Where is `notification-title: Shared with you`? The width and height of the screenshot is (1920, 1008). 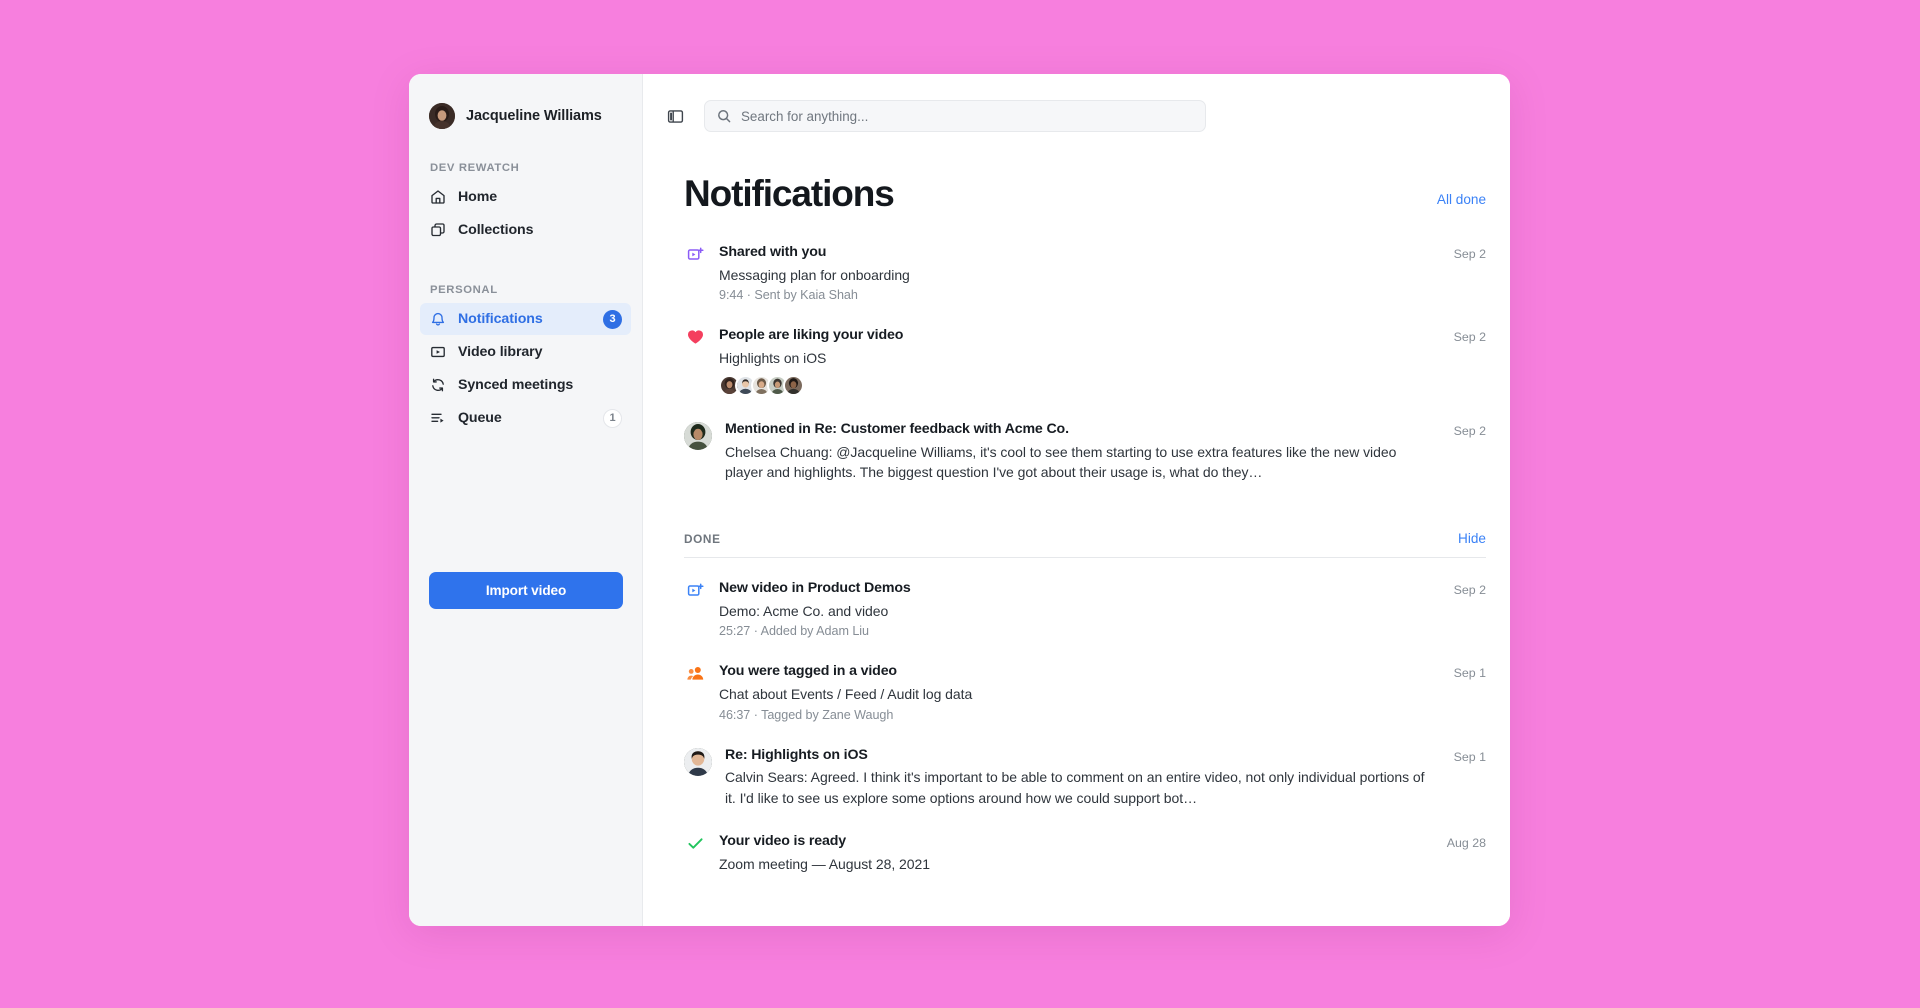
notification-title: Shared with you is located at coordinates (773, 252).